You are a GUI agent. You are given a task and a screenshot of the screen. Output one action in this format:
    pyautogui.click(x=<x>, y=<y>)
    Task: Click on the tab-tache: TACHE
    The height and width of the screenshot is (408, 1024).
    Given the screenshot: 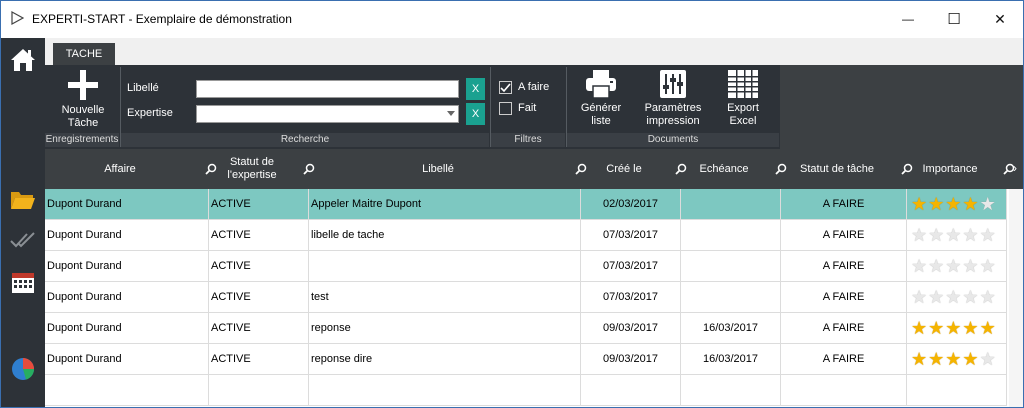 What is the action you would take?
    pyautogui.click(x=84, y=54)
    